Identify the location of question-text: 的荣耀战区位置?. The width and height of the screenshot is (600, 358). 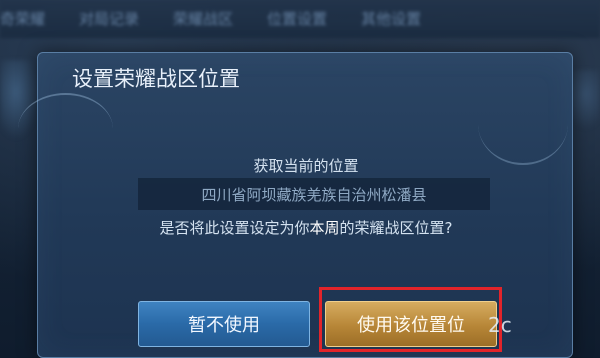
(396, 228).